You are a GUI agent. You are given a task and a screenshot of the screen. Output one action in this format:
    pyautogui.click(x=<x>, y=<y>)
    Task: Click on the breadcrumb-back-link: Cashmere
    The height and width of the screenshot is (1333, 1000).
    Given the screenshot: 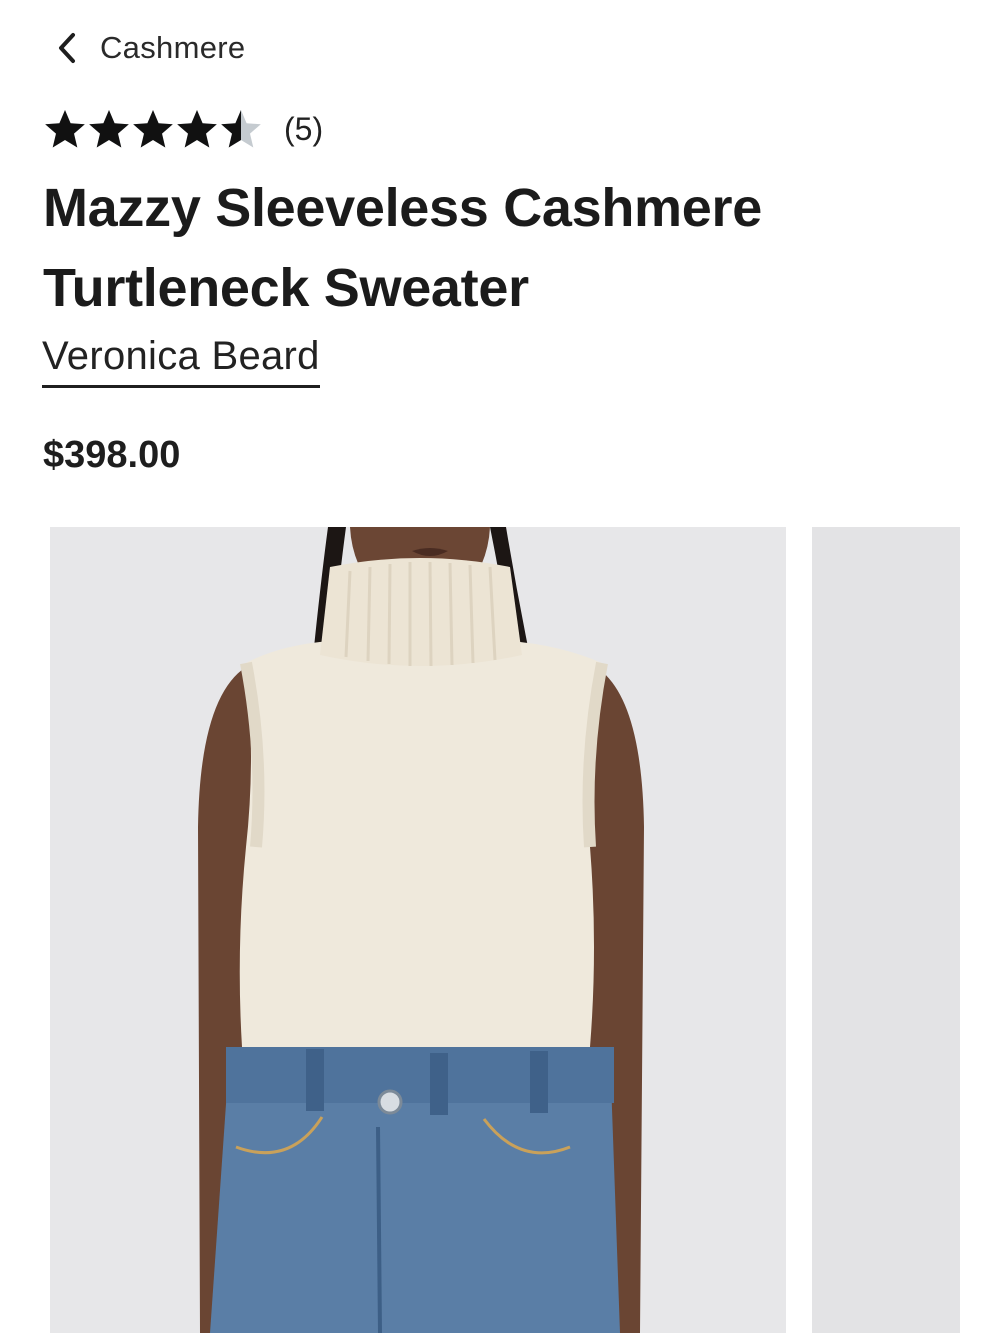 What is the action you would take?
    pyautogui.click(x=150, y=48)
    